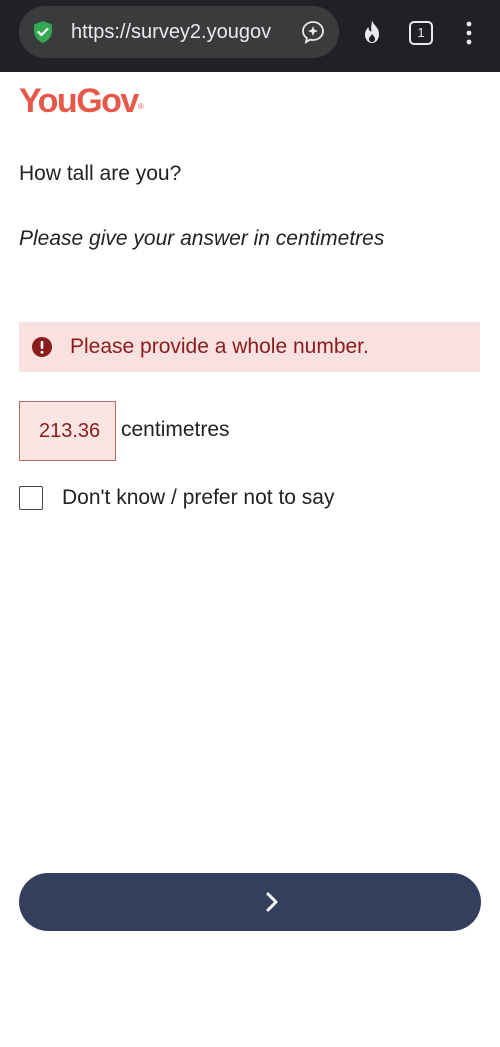  I want to click on shield-check-icon, so click(43, 32).